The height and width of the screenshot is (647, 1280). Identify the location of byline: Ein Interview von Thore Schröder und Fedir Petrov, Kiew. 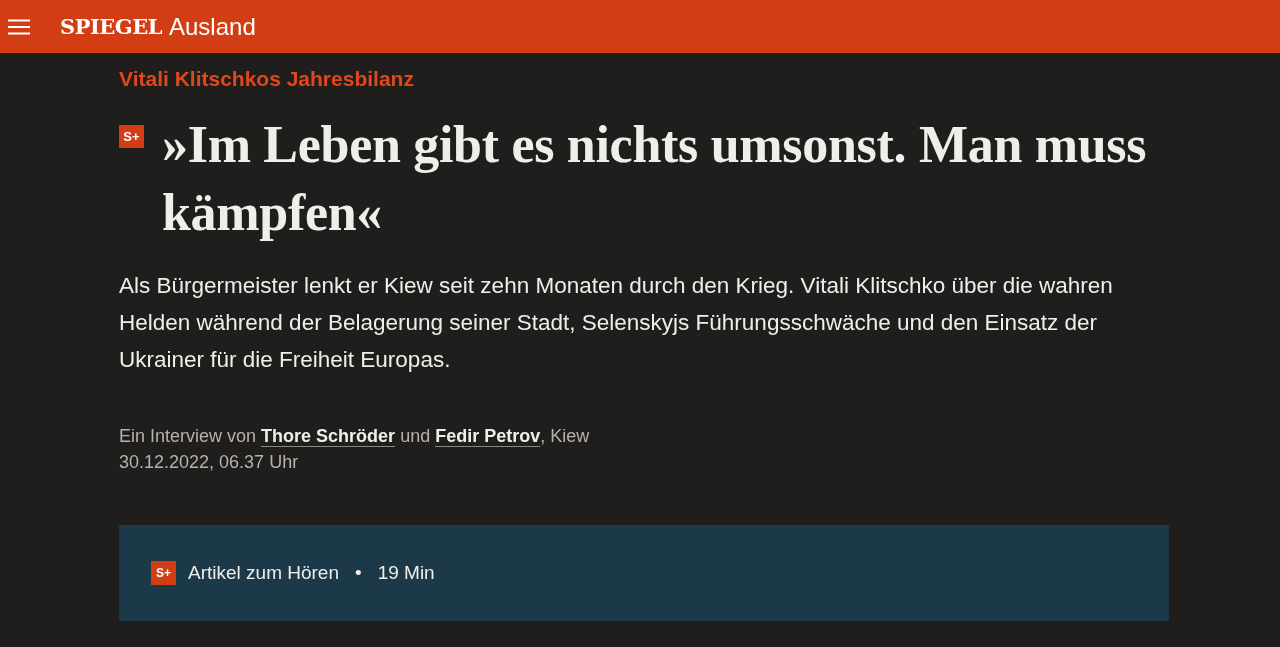
(354, 436).